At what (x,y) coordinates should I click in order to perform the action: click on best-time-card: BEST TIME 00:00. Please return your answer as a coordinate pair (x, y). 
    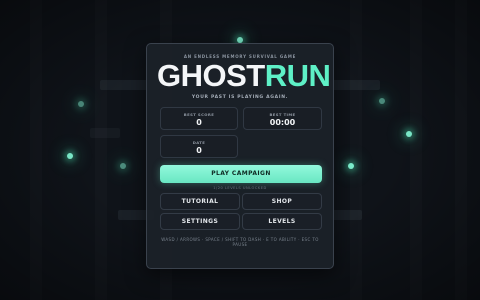
    Looking at the image, I should click on (282, 118).